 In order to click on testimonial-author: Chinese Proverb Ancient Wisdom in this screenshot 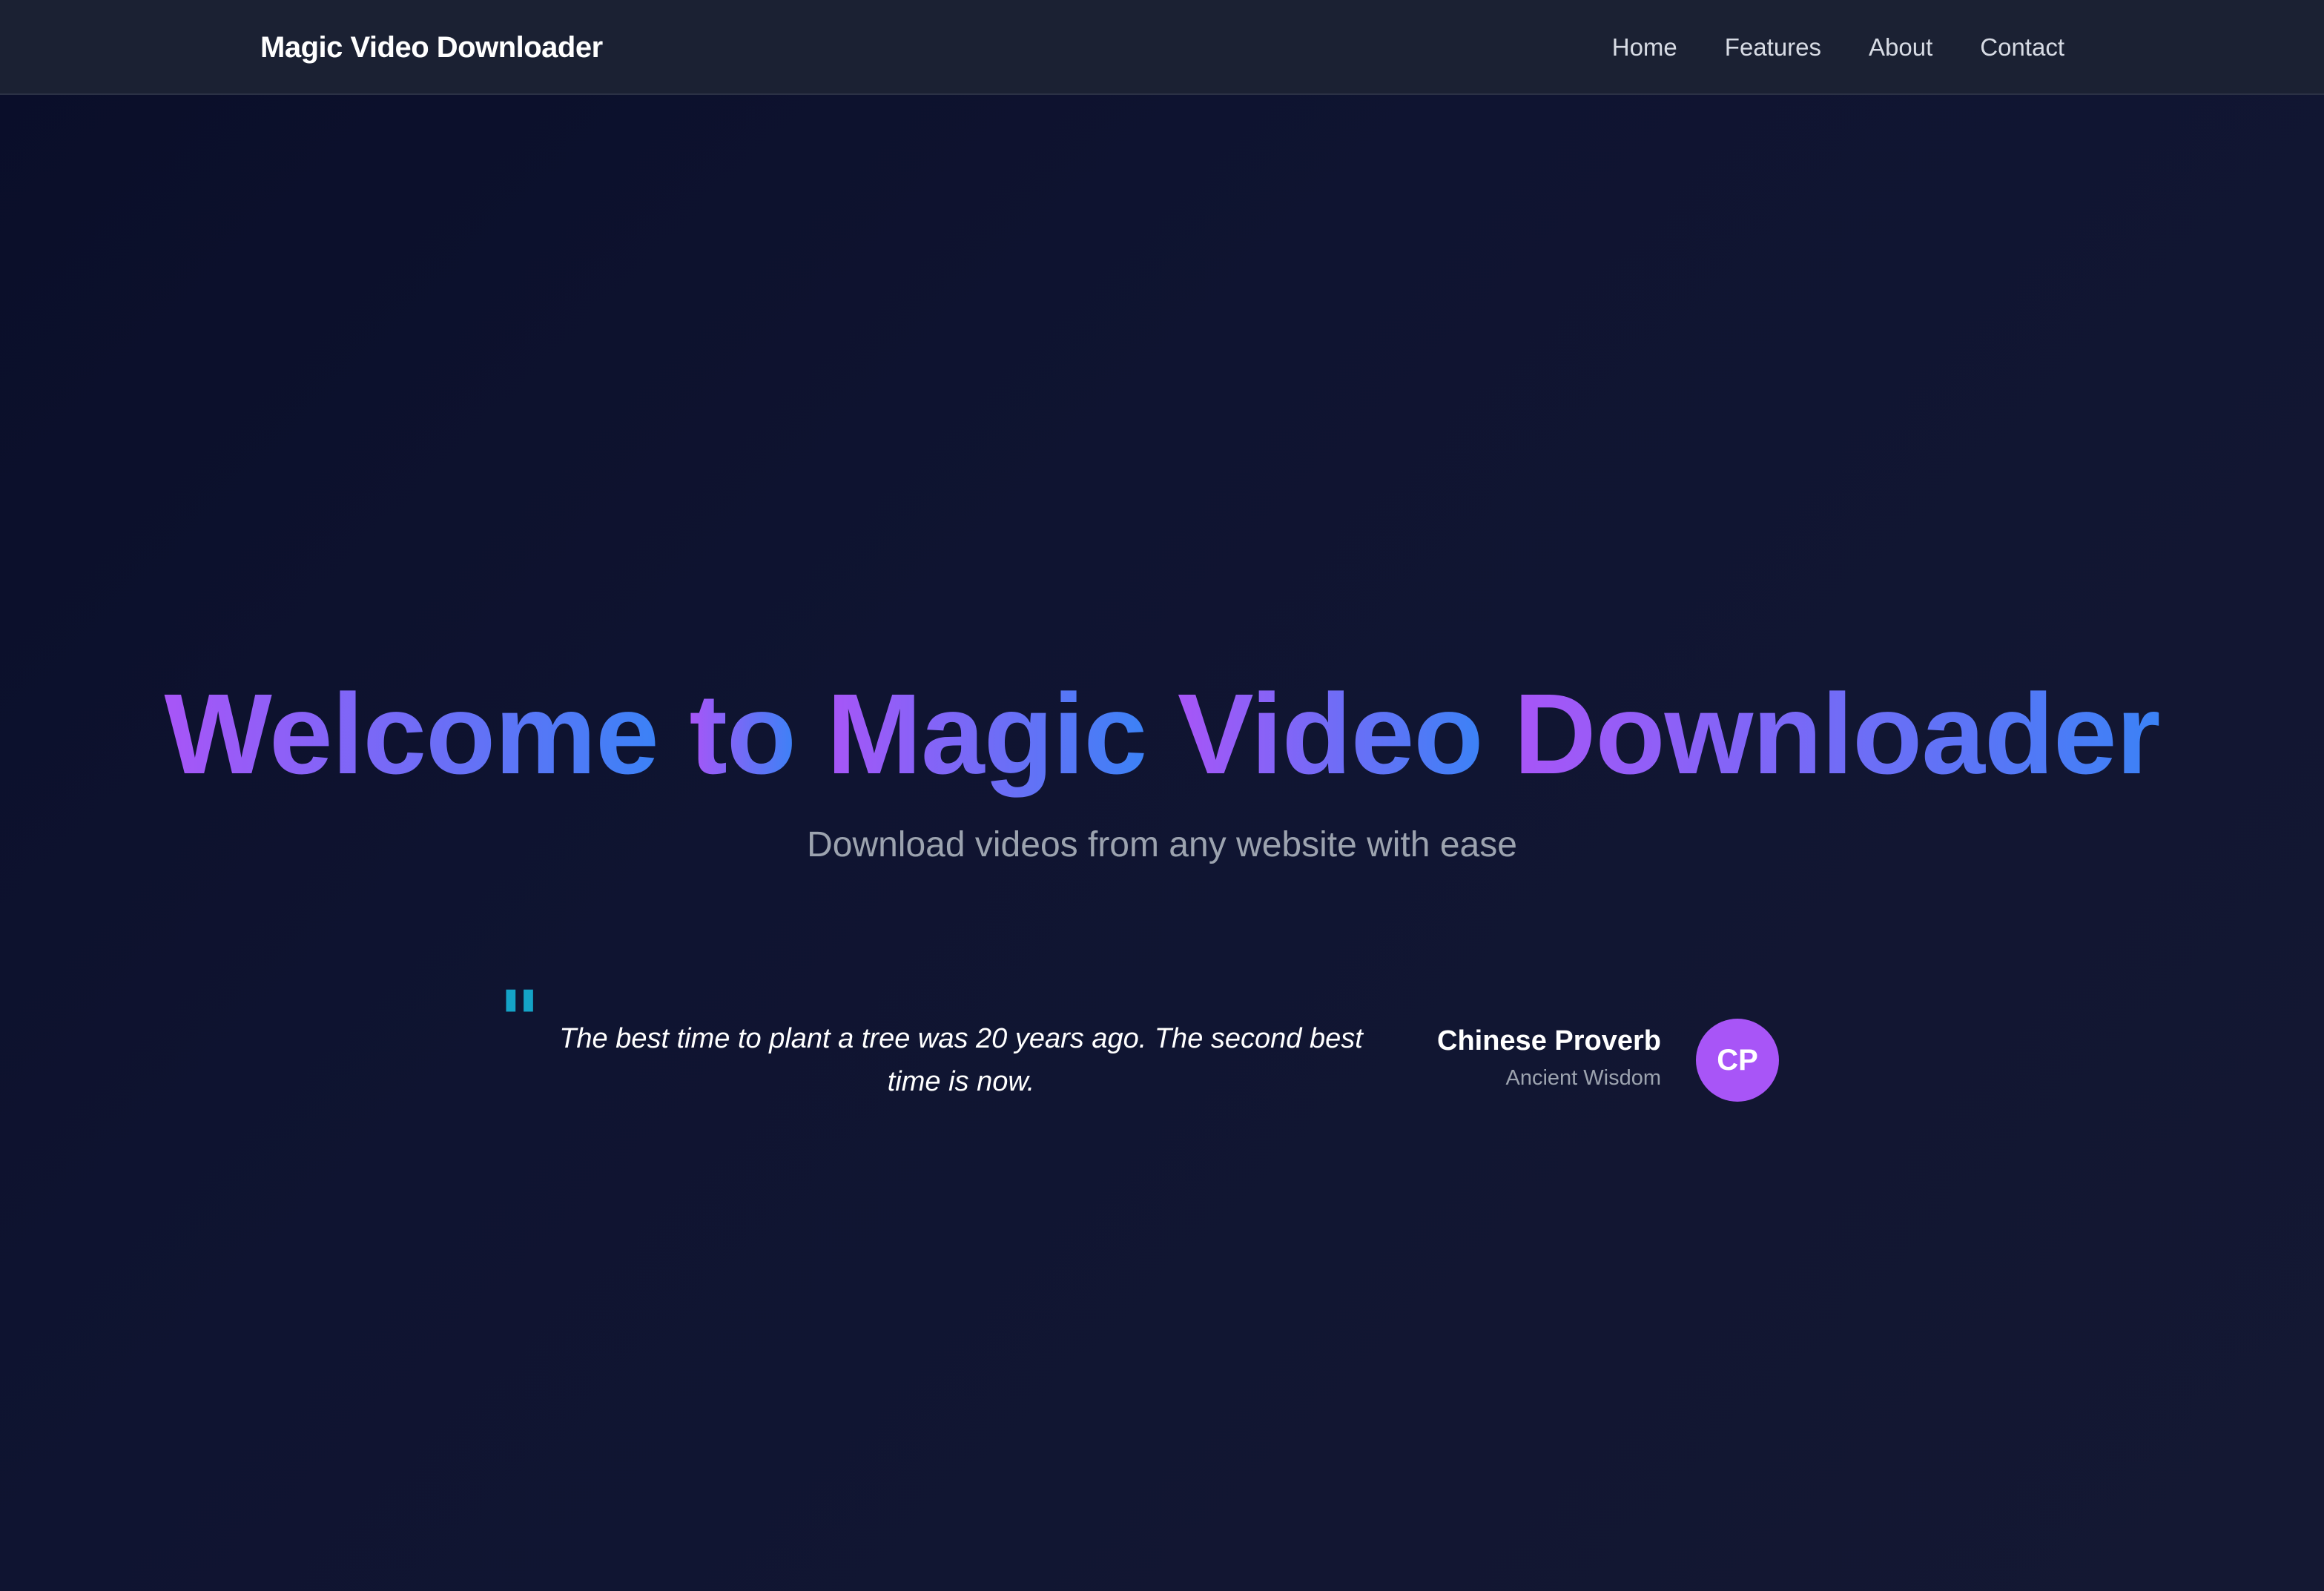, I will do `click(1535, 1059)`.